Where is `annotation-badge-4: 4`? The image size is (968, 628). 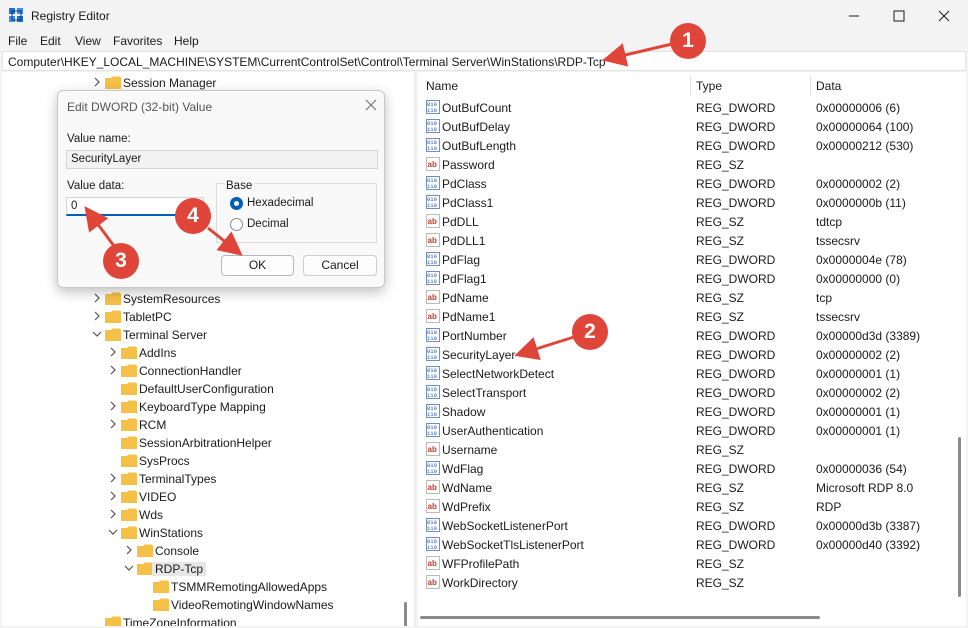
annotation-badge-4: 4 is located at coordinates (193, 216).